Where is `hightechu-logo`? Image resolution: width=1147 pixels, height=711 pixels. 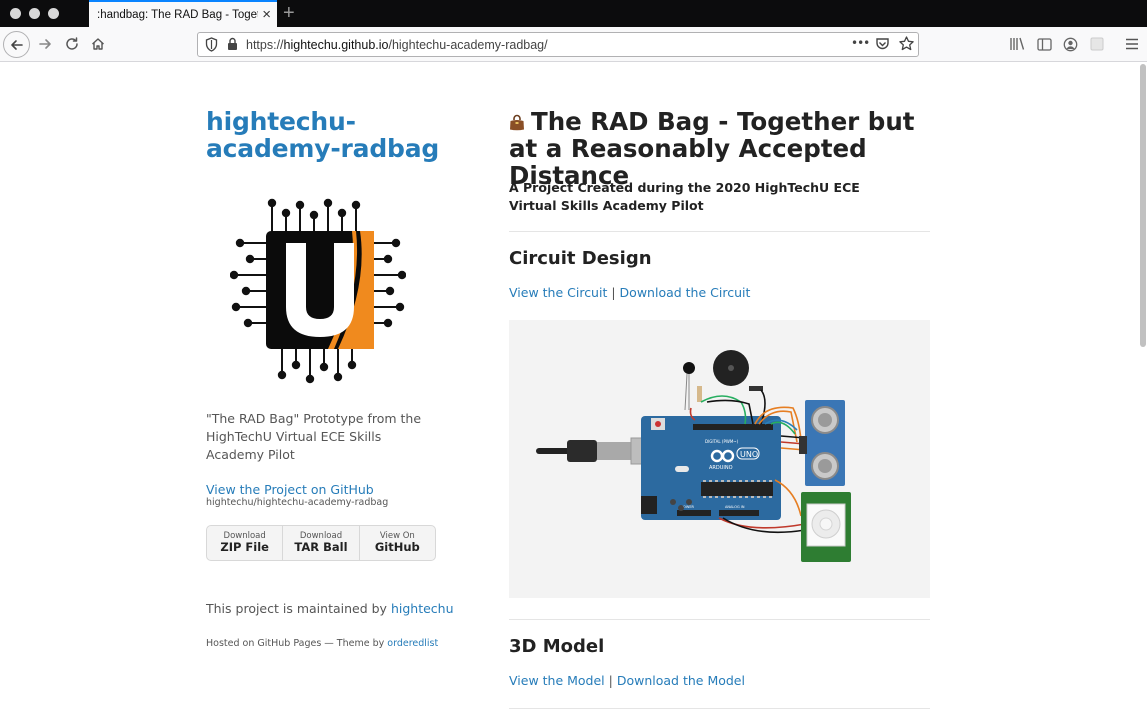
hightechu-logo is located at coordinates (318, 291).